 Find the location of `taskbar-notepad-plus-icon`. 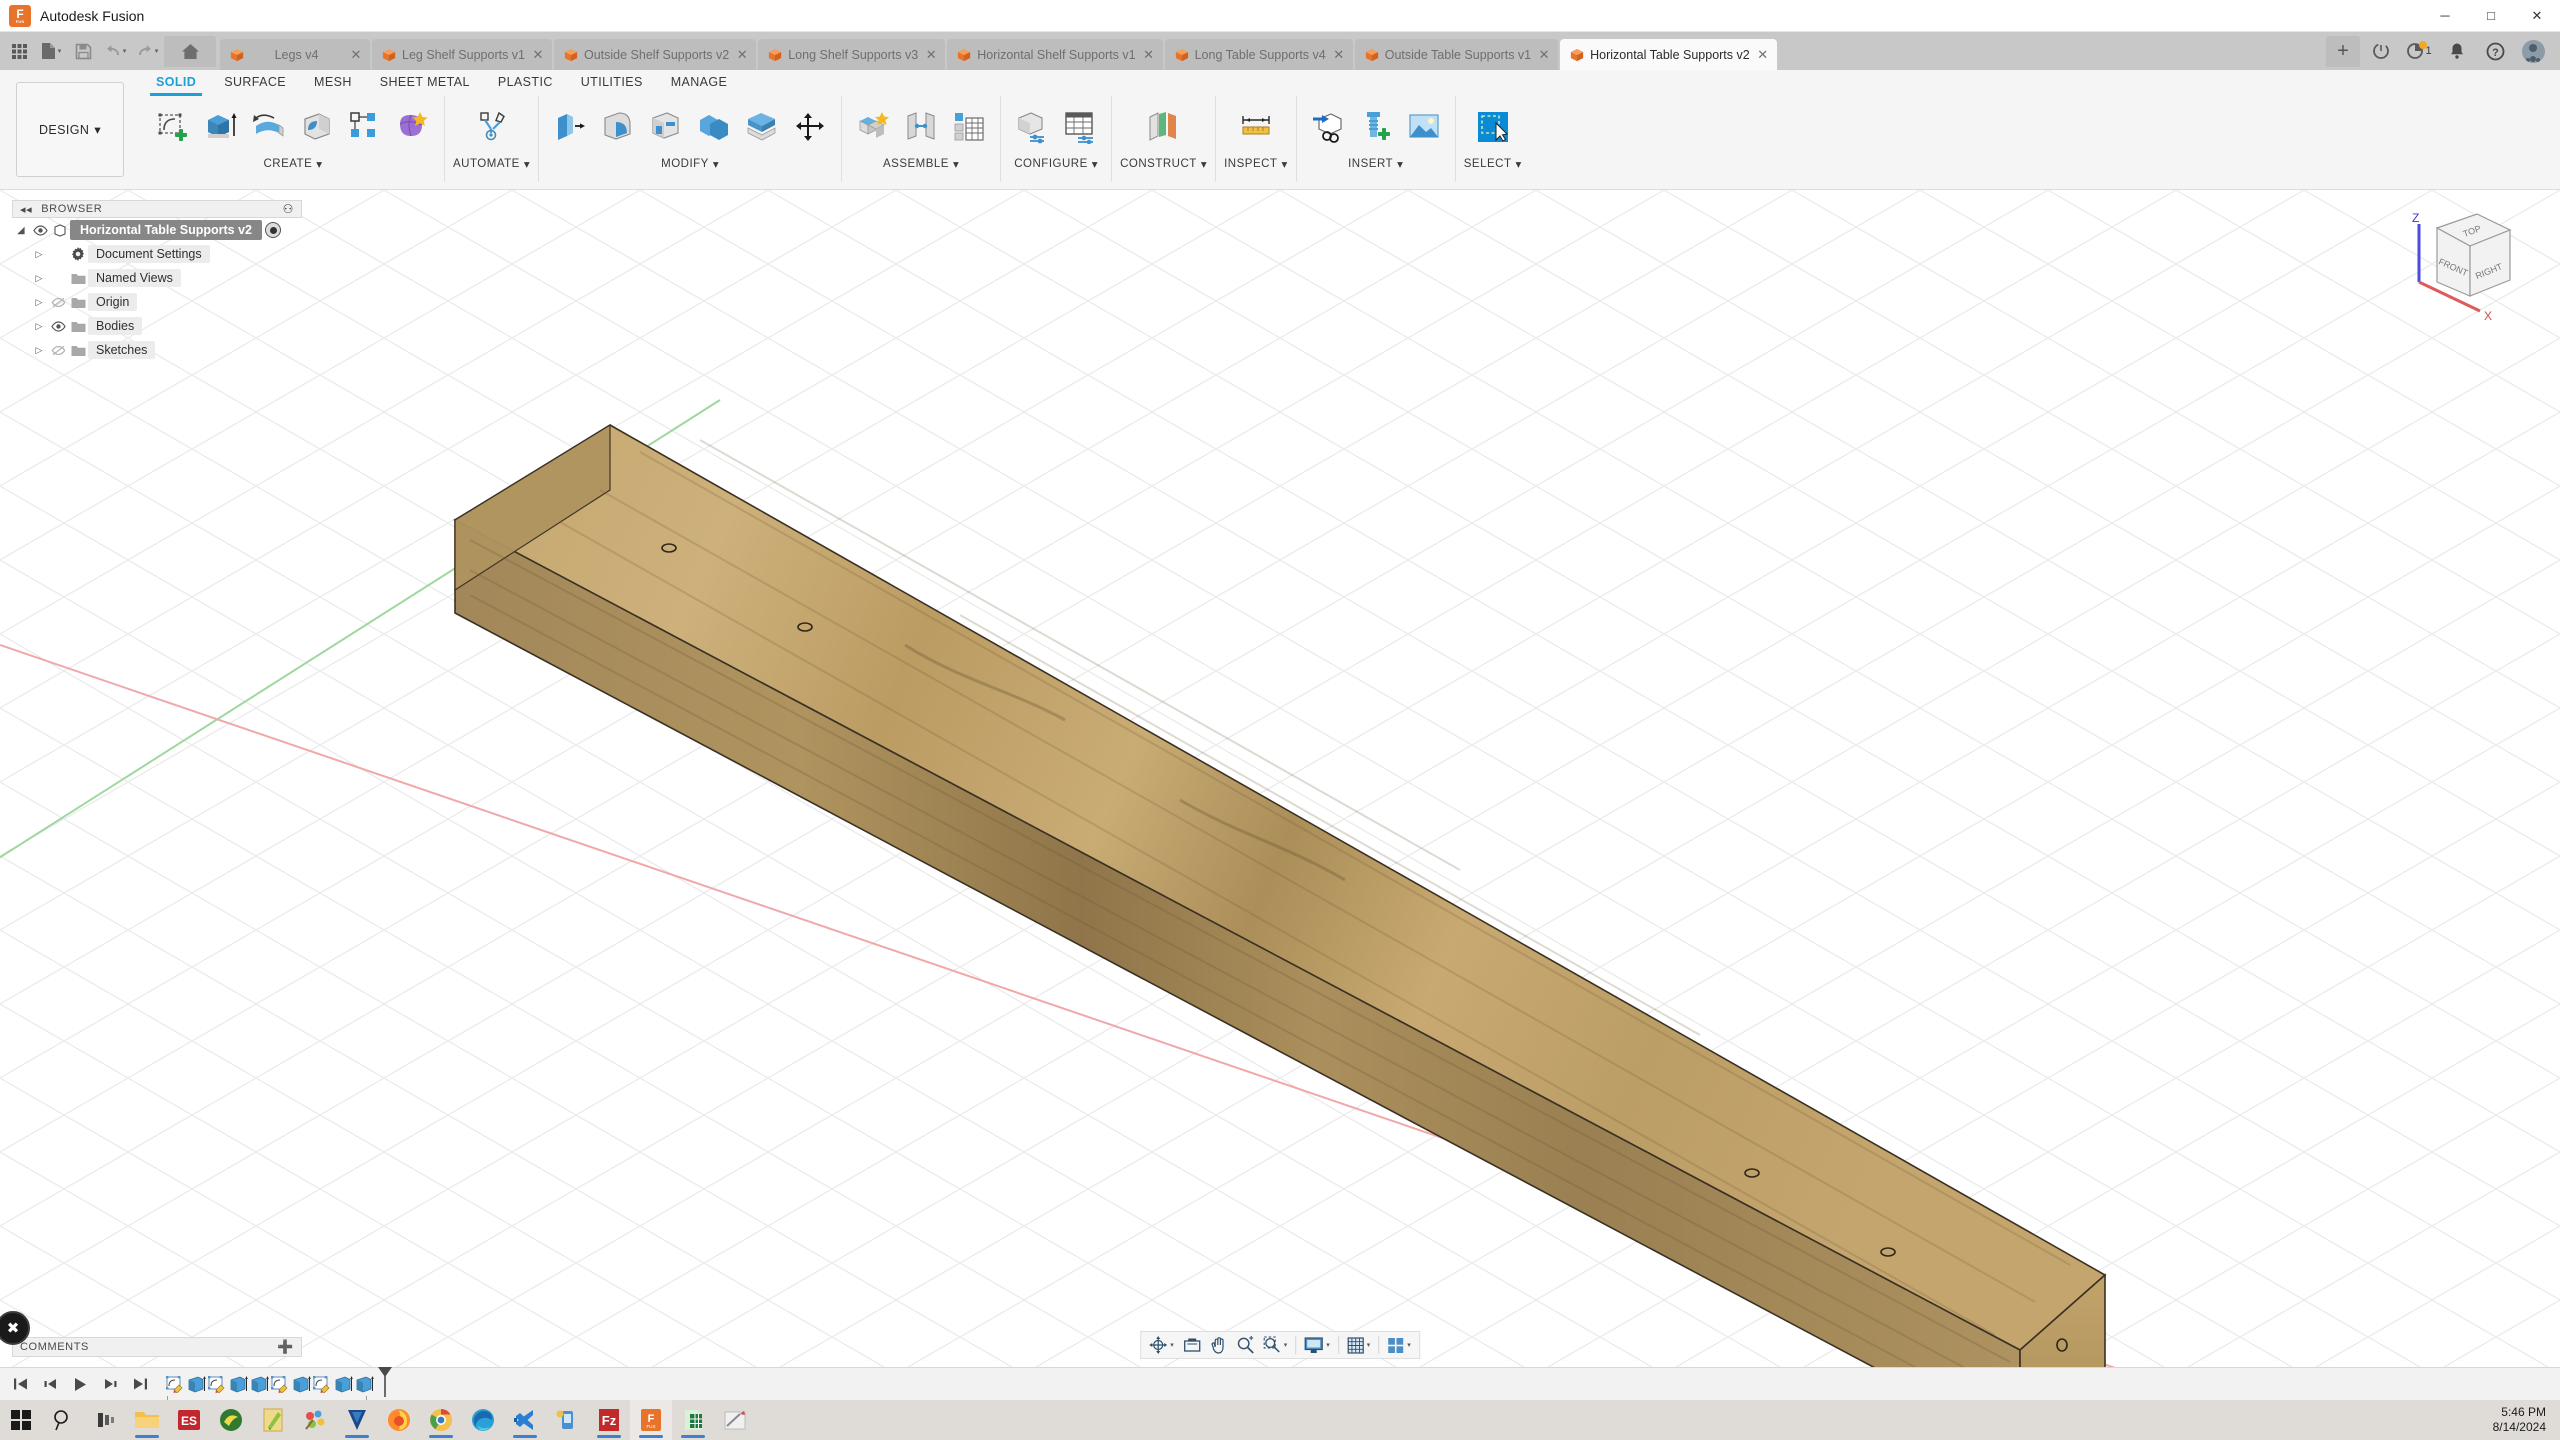

taskbar-notepad-plus-icon is located at coordinates (273, 1420).